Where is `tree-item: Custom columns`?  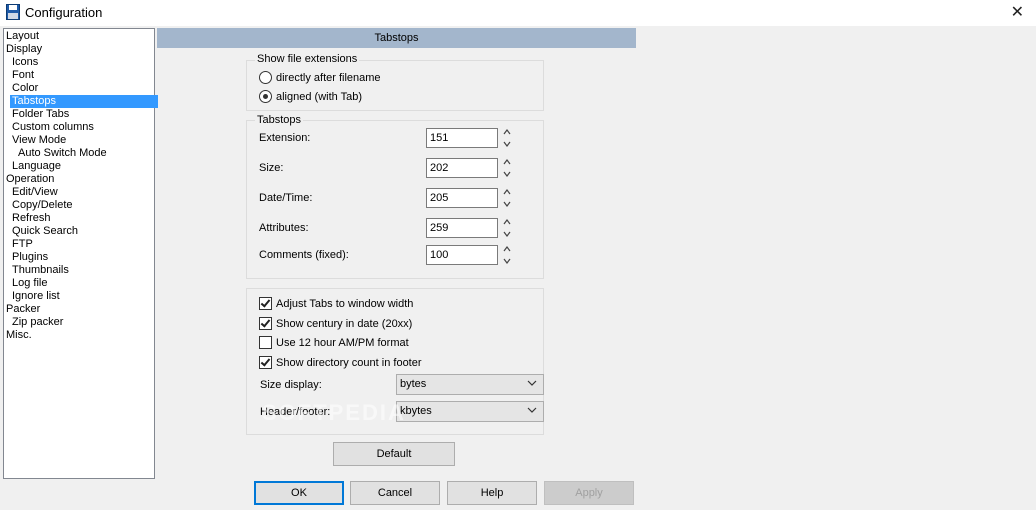
tree-item: Custom columns is located at coordinates (53, 127).